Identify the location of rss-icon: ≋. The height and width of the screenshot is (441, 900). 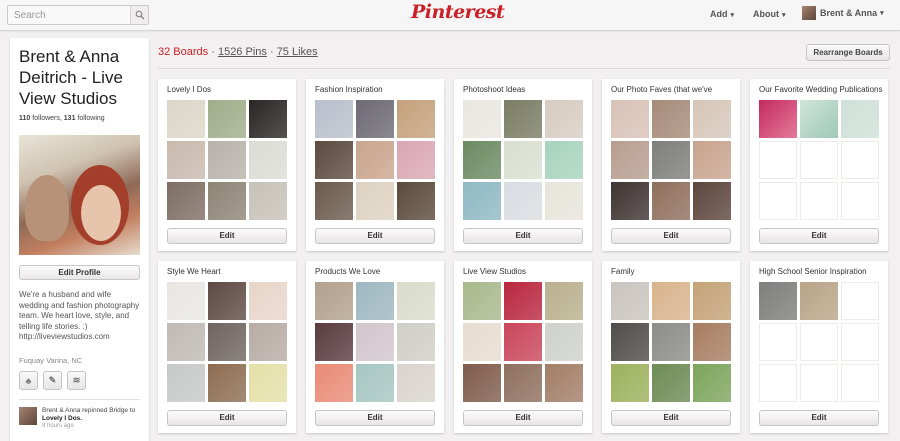
(76, 380).